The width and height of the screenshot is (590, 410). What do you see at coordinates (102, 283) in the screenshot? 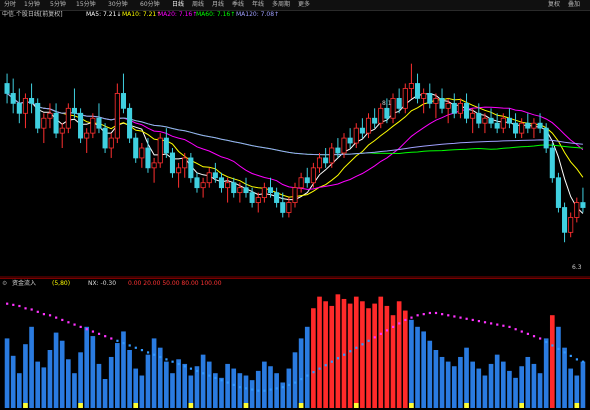
I see `nx-label: NX: -0.30` at bounding box center [102, 283].